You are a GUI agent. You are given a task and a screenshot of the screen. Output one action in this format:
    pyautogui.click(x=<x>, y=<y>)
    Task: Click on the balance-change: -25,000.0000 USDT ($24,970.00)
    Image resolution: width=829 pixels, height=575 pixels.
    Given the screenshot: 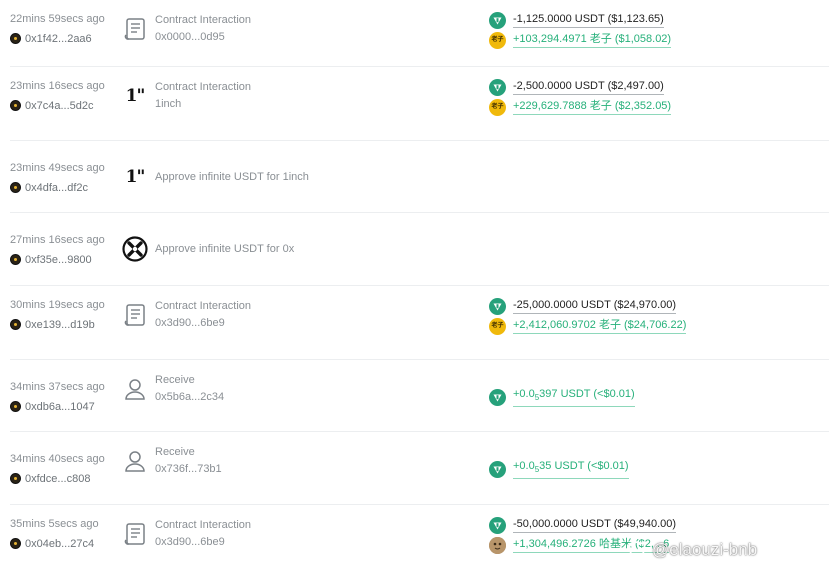 What is the action you would take?
    pyautogui.click(x=583, y=306)
    